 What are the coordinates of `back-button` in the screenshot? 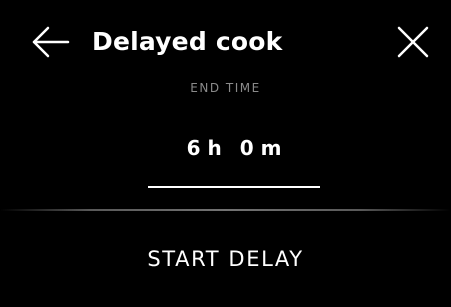 It's located at (52, 42).